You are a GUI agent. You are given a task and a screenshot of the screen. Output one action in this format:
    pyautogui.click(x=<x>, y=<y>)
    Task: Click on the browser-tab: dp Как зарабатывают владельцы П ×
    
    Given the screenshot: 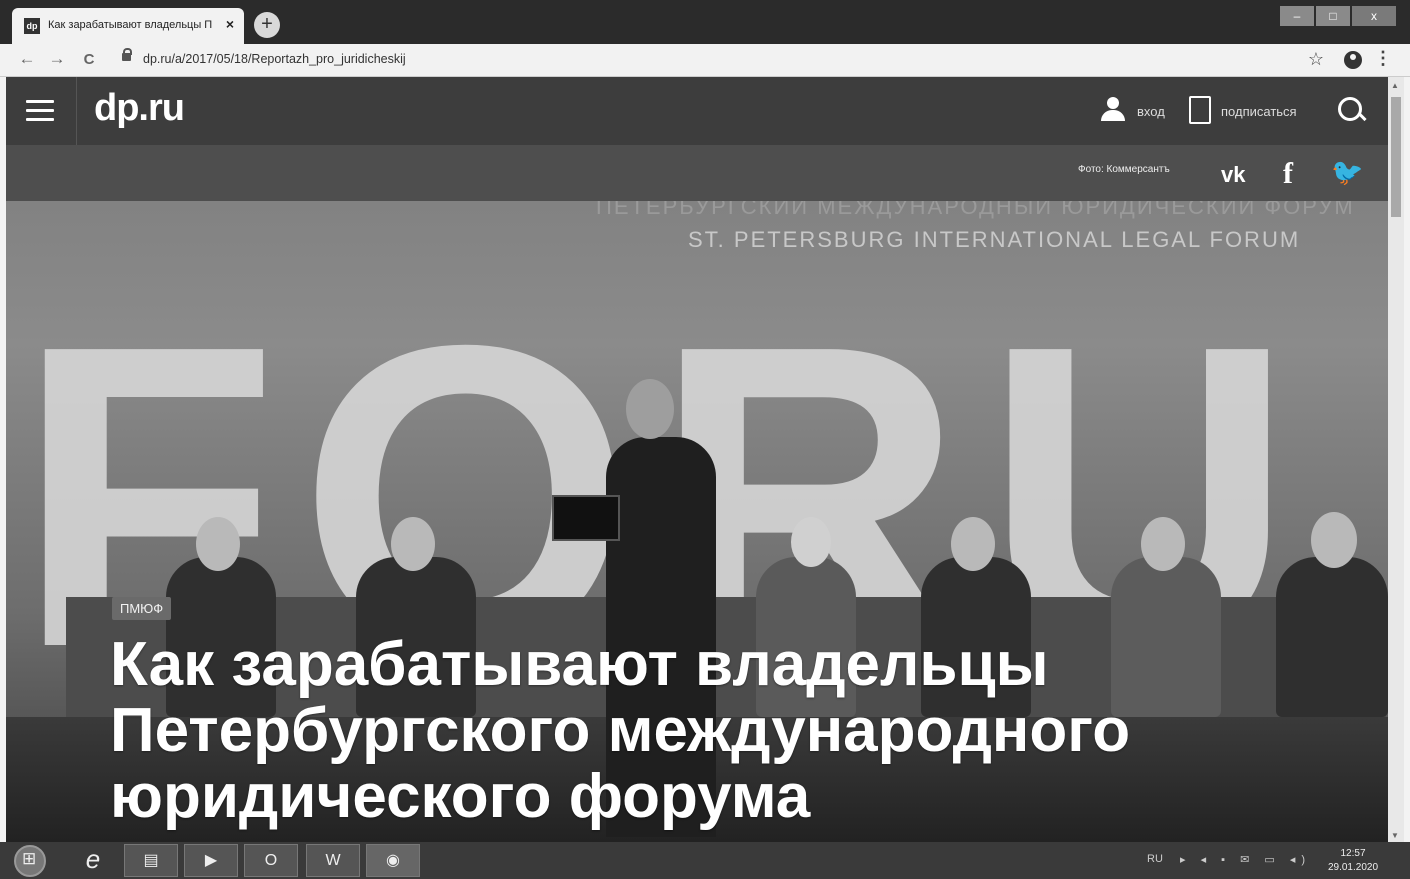 What is the action you would take?
    pyautogui.click(x=128, y=26)
    